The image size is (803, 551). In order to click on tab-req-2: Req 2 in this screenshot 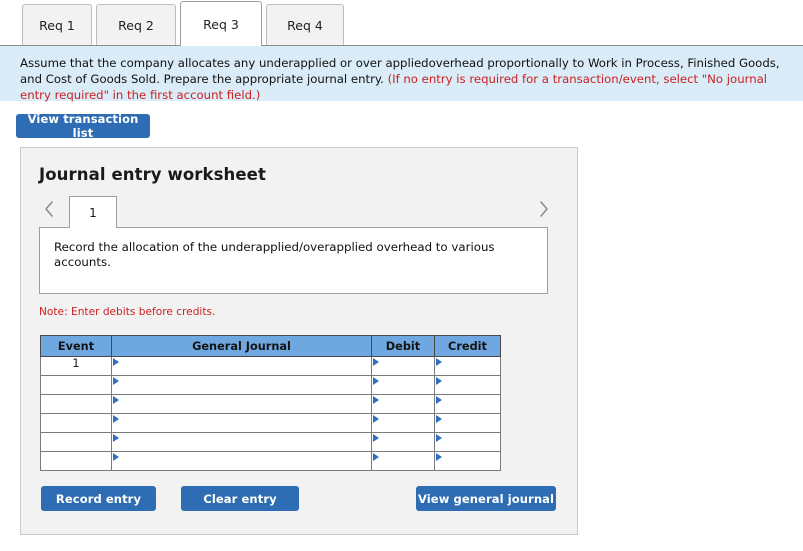, I will do `click(136, 25)`.